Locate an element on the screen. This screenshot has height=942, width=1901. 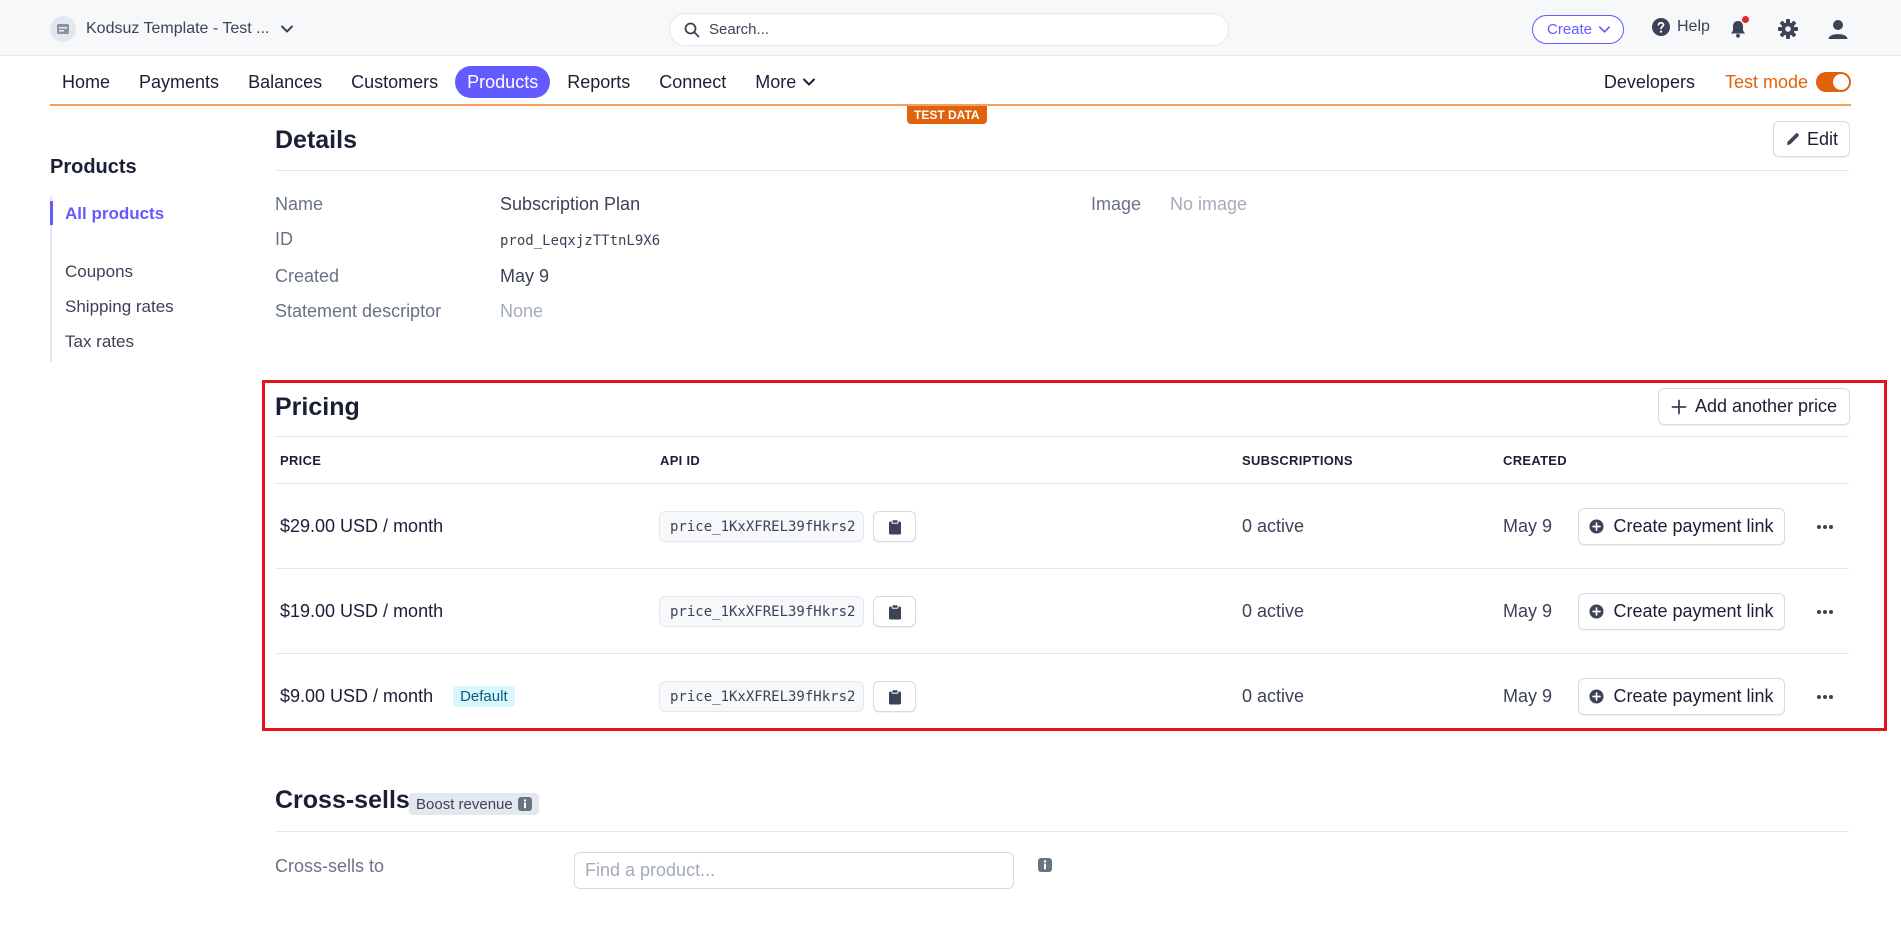
add-price-label: Add another price is located at coordinates (1766, 406).